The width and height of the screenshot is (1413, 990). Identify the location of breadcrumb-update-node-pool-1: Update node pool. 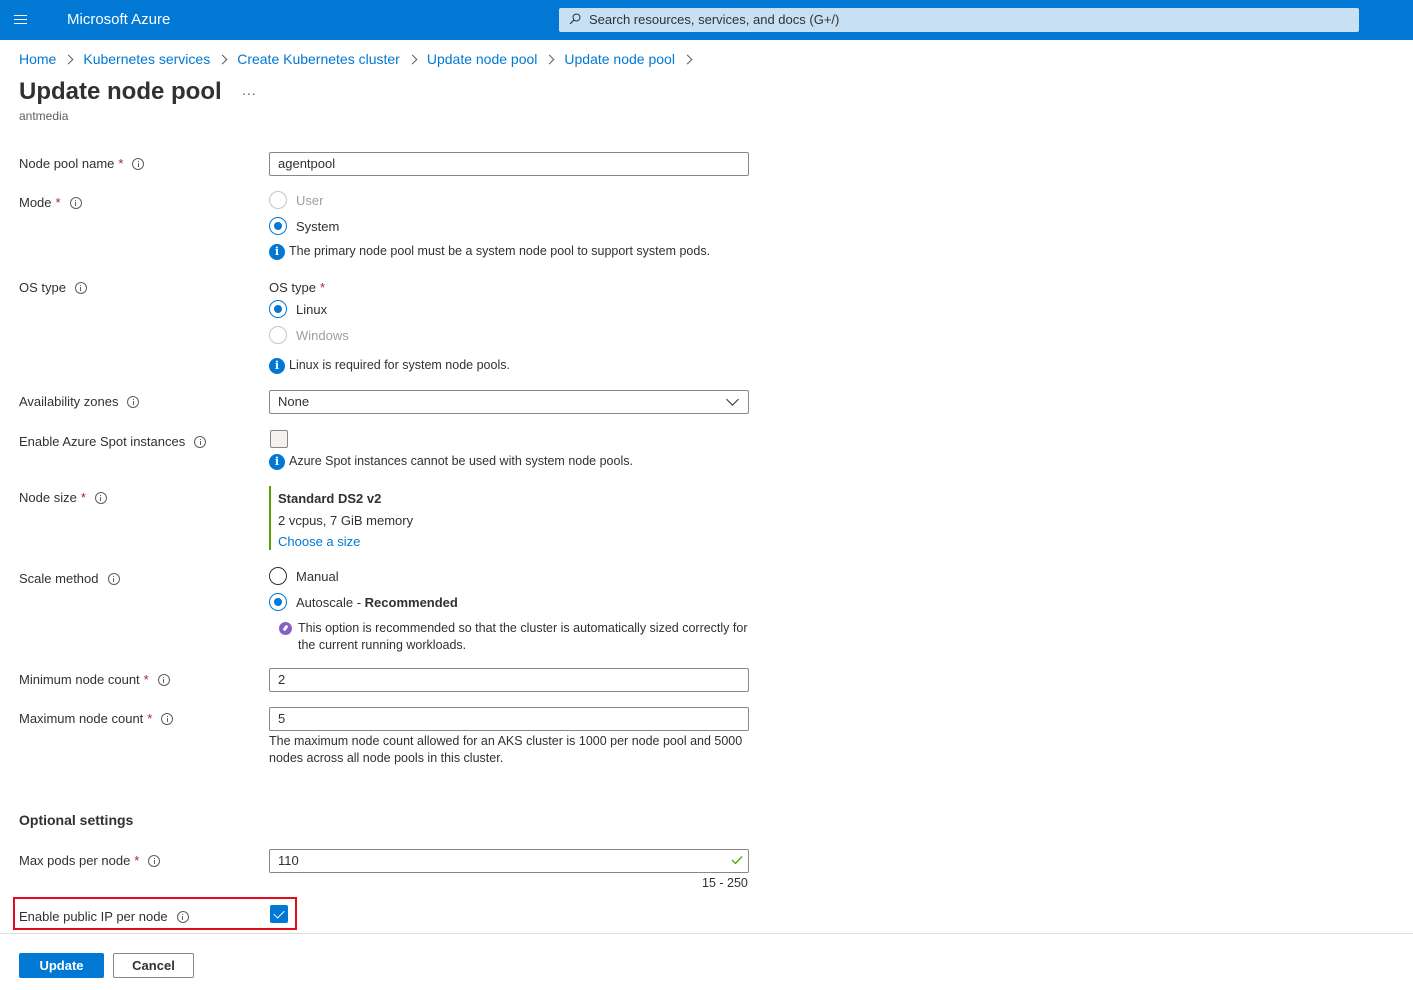
(482, 59).